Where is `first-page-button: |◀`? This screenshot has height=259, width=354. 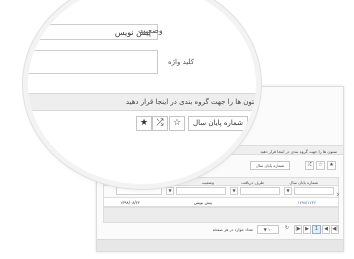
first-page-button: |◀ is located at coordinates (335, 229).